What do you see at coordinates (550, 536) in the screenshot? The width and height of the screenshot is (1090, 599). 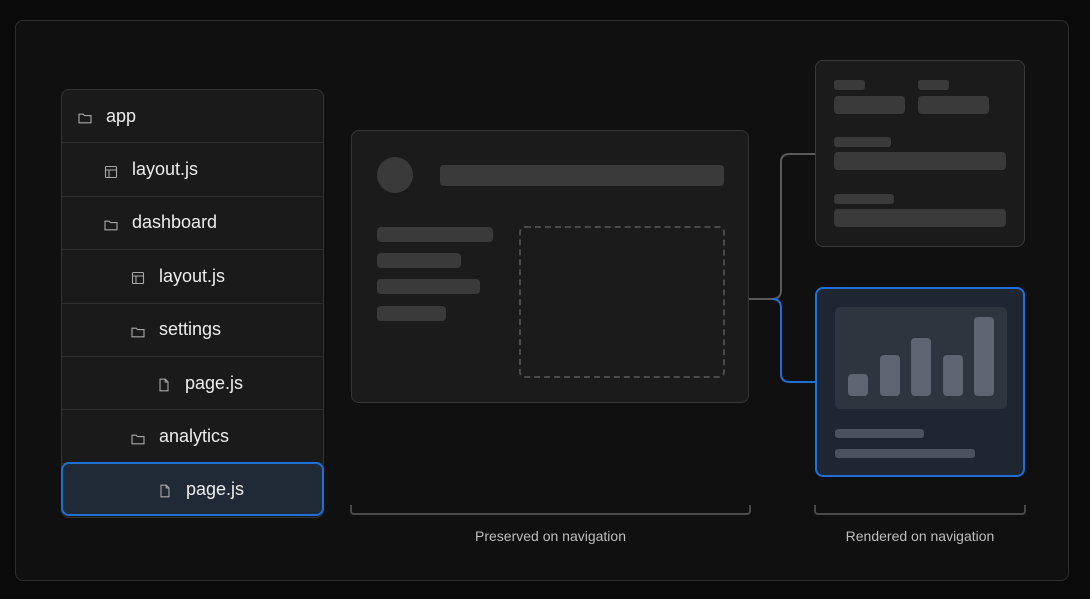 I see `preserved-caption: Preserved on navigation` at bounding box center [550, 536].